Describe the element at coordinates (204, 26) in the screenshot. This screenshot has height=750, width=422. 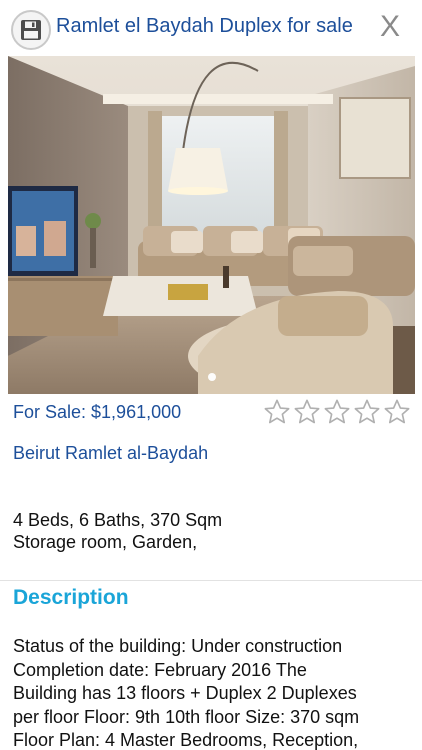
I see `page-title: Ramlet el Baydah Duplex for sale` at that location.